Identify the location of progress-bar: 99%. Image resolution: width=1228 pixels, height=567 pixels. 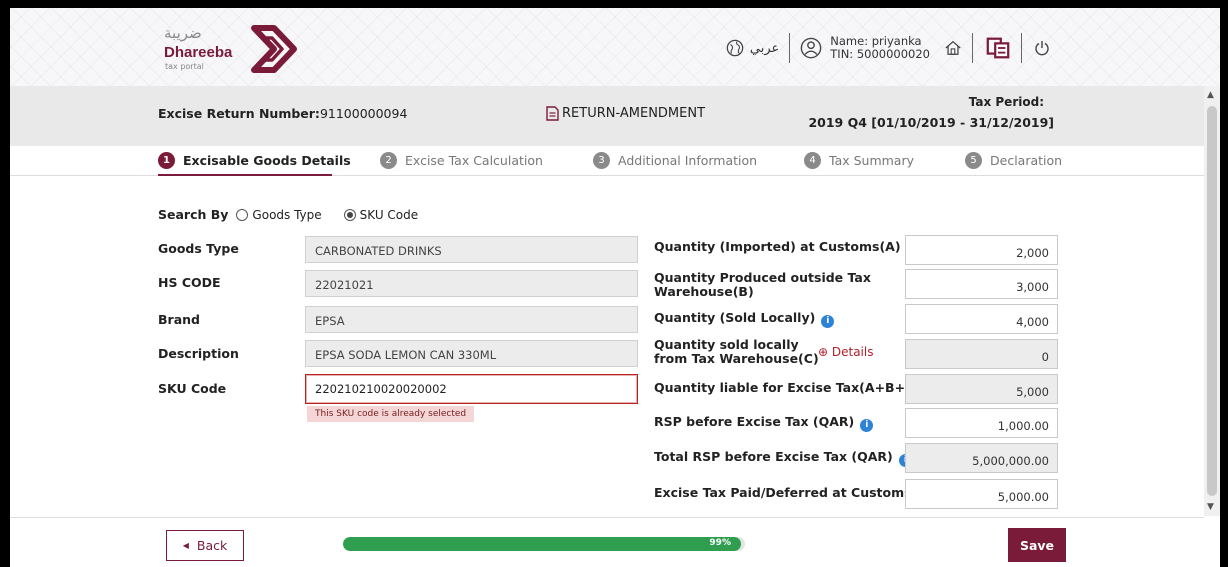
(544, 544).